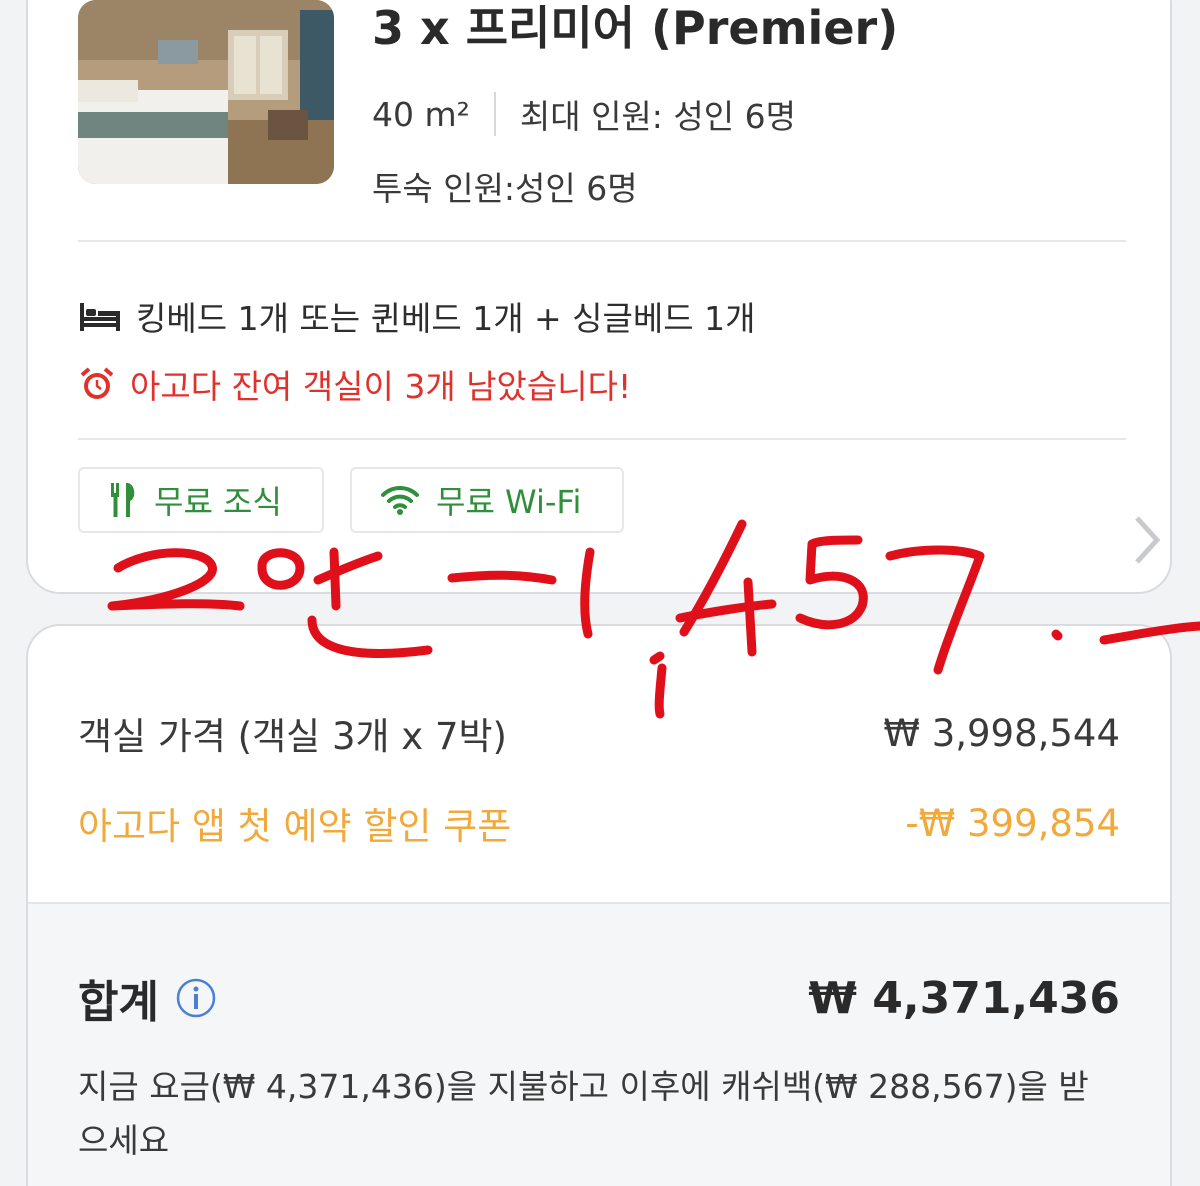 This screenshot has width=1200, height=1186. What do you see at coordinates (599, 733) in the screenshot?
I see `room-price-row: 객실 가격 (객실 3개 x 7박) ₩ 3,998,544` at bounding box center [599, 733].